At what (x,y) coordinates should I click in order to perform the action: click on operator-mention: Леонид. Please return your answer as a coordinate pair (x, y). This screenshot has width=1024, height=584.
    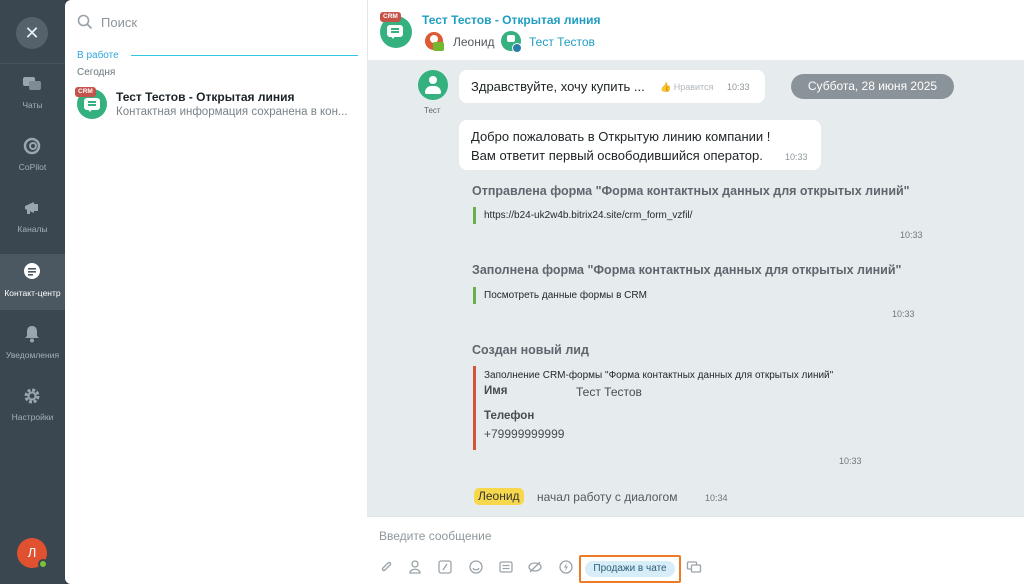
    Looking at the image, I should click on (499, 496).